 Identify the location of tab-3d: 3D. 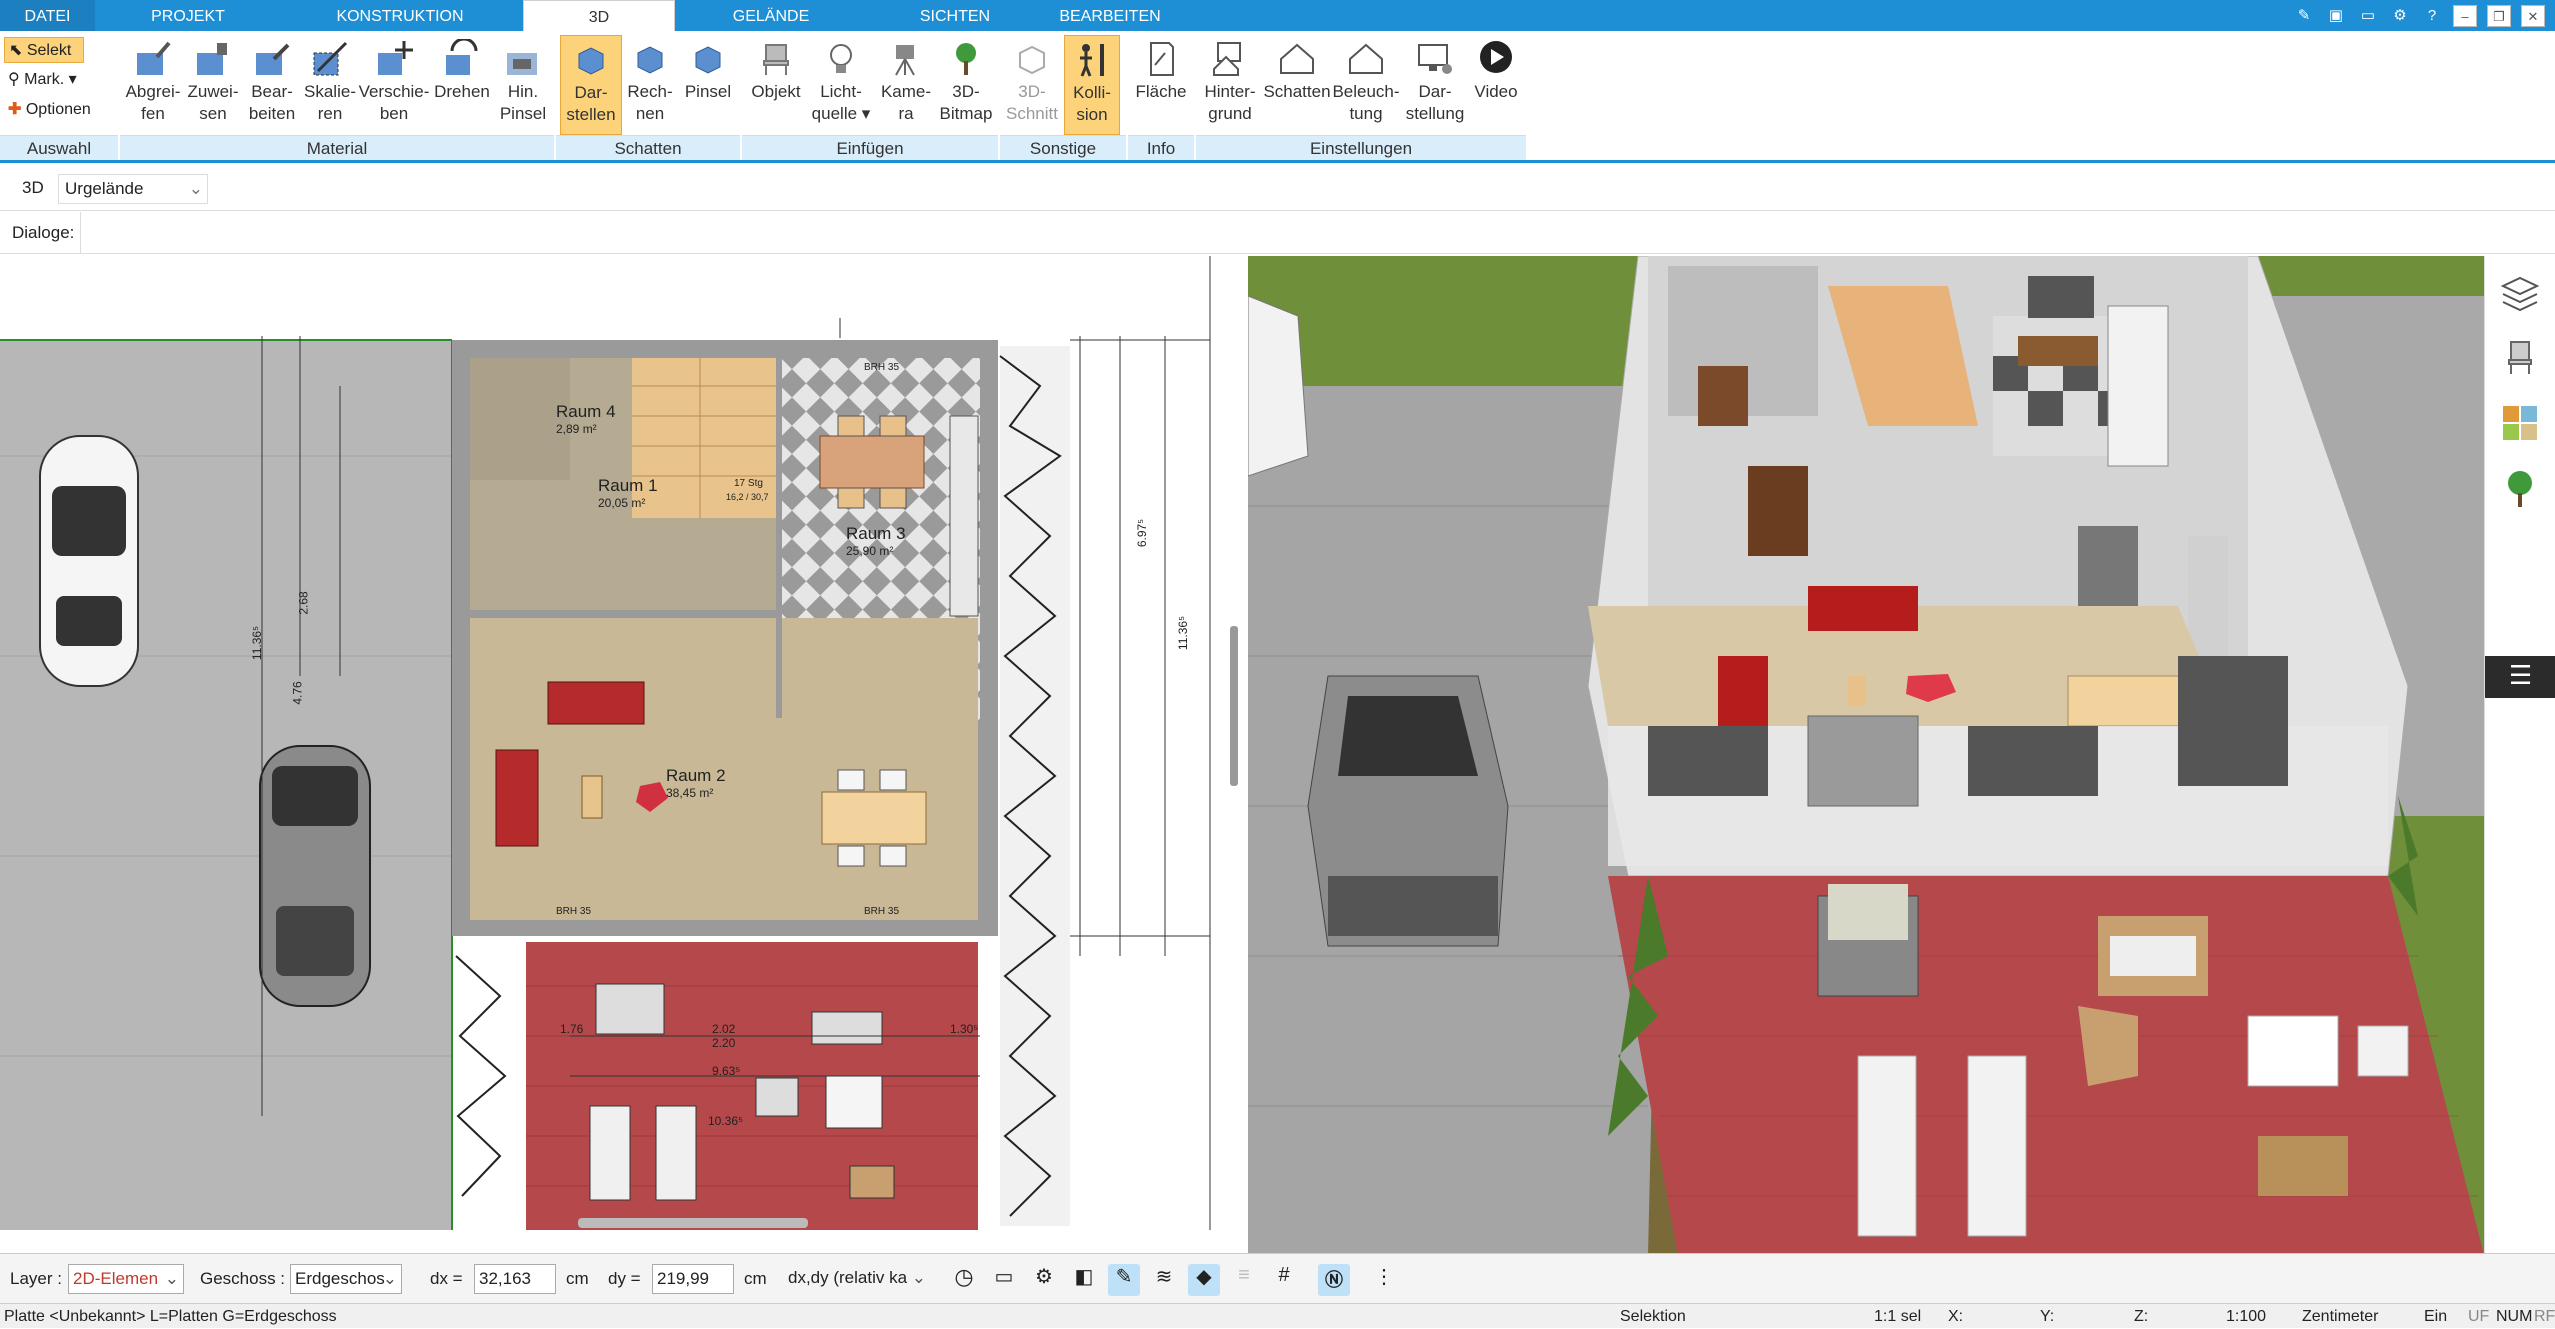
(599, 16).